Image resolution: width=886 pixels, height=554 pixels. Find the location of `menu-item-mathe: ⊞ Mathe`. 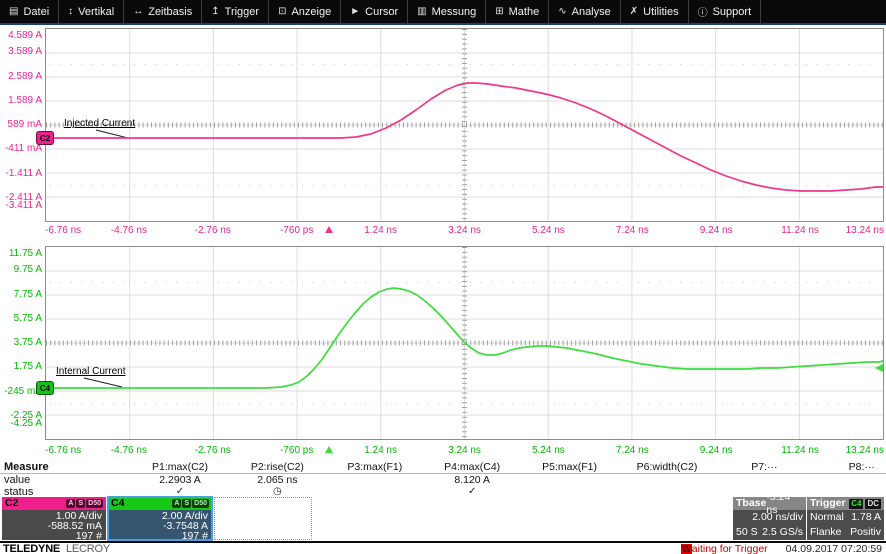

menu-item-mathe: ⊞ Mathe is located at coordinates (518, 11).